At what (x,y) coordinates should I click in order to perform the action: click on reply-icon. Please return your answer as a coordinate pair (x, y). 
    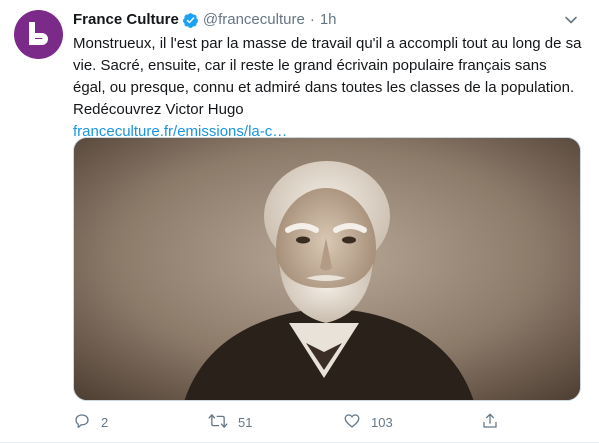
    Looking at the image, I should click on (82, 422).